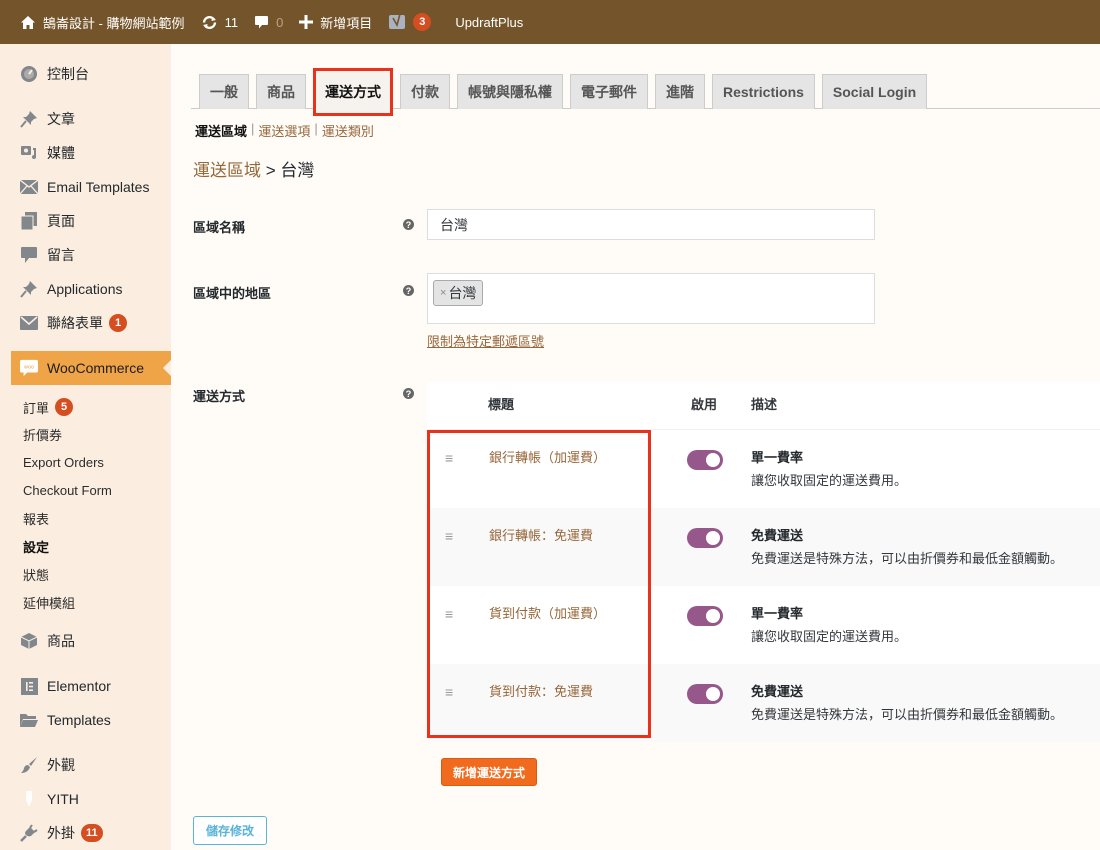 The height and width of the screenshot is (850, 1100). What do you see at coordinates (85, 289) in the screenshot?
I see `sidebar-item-applications: Applications` at bounding box center [85, 289].